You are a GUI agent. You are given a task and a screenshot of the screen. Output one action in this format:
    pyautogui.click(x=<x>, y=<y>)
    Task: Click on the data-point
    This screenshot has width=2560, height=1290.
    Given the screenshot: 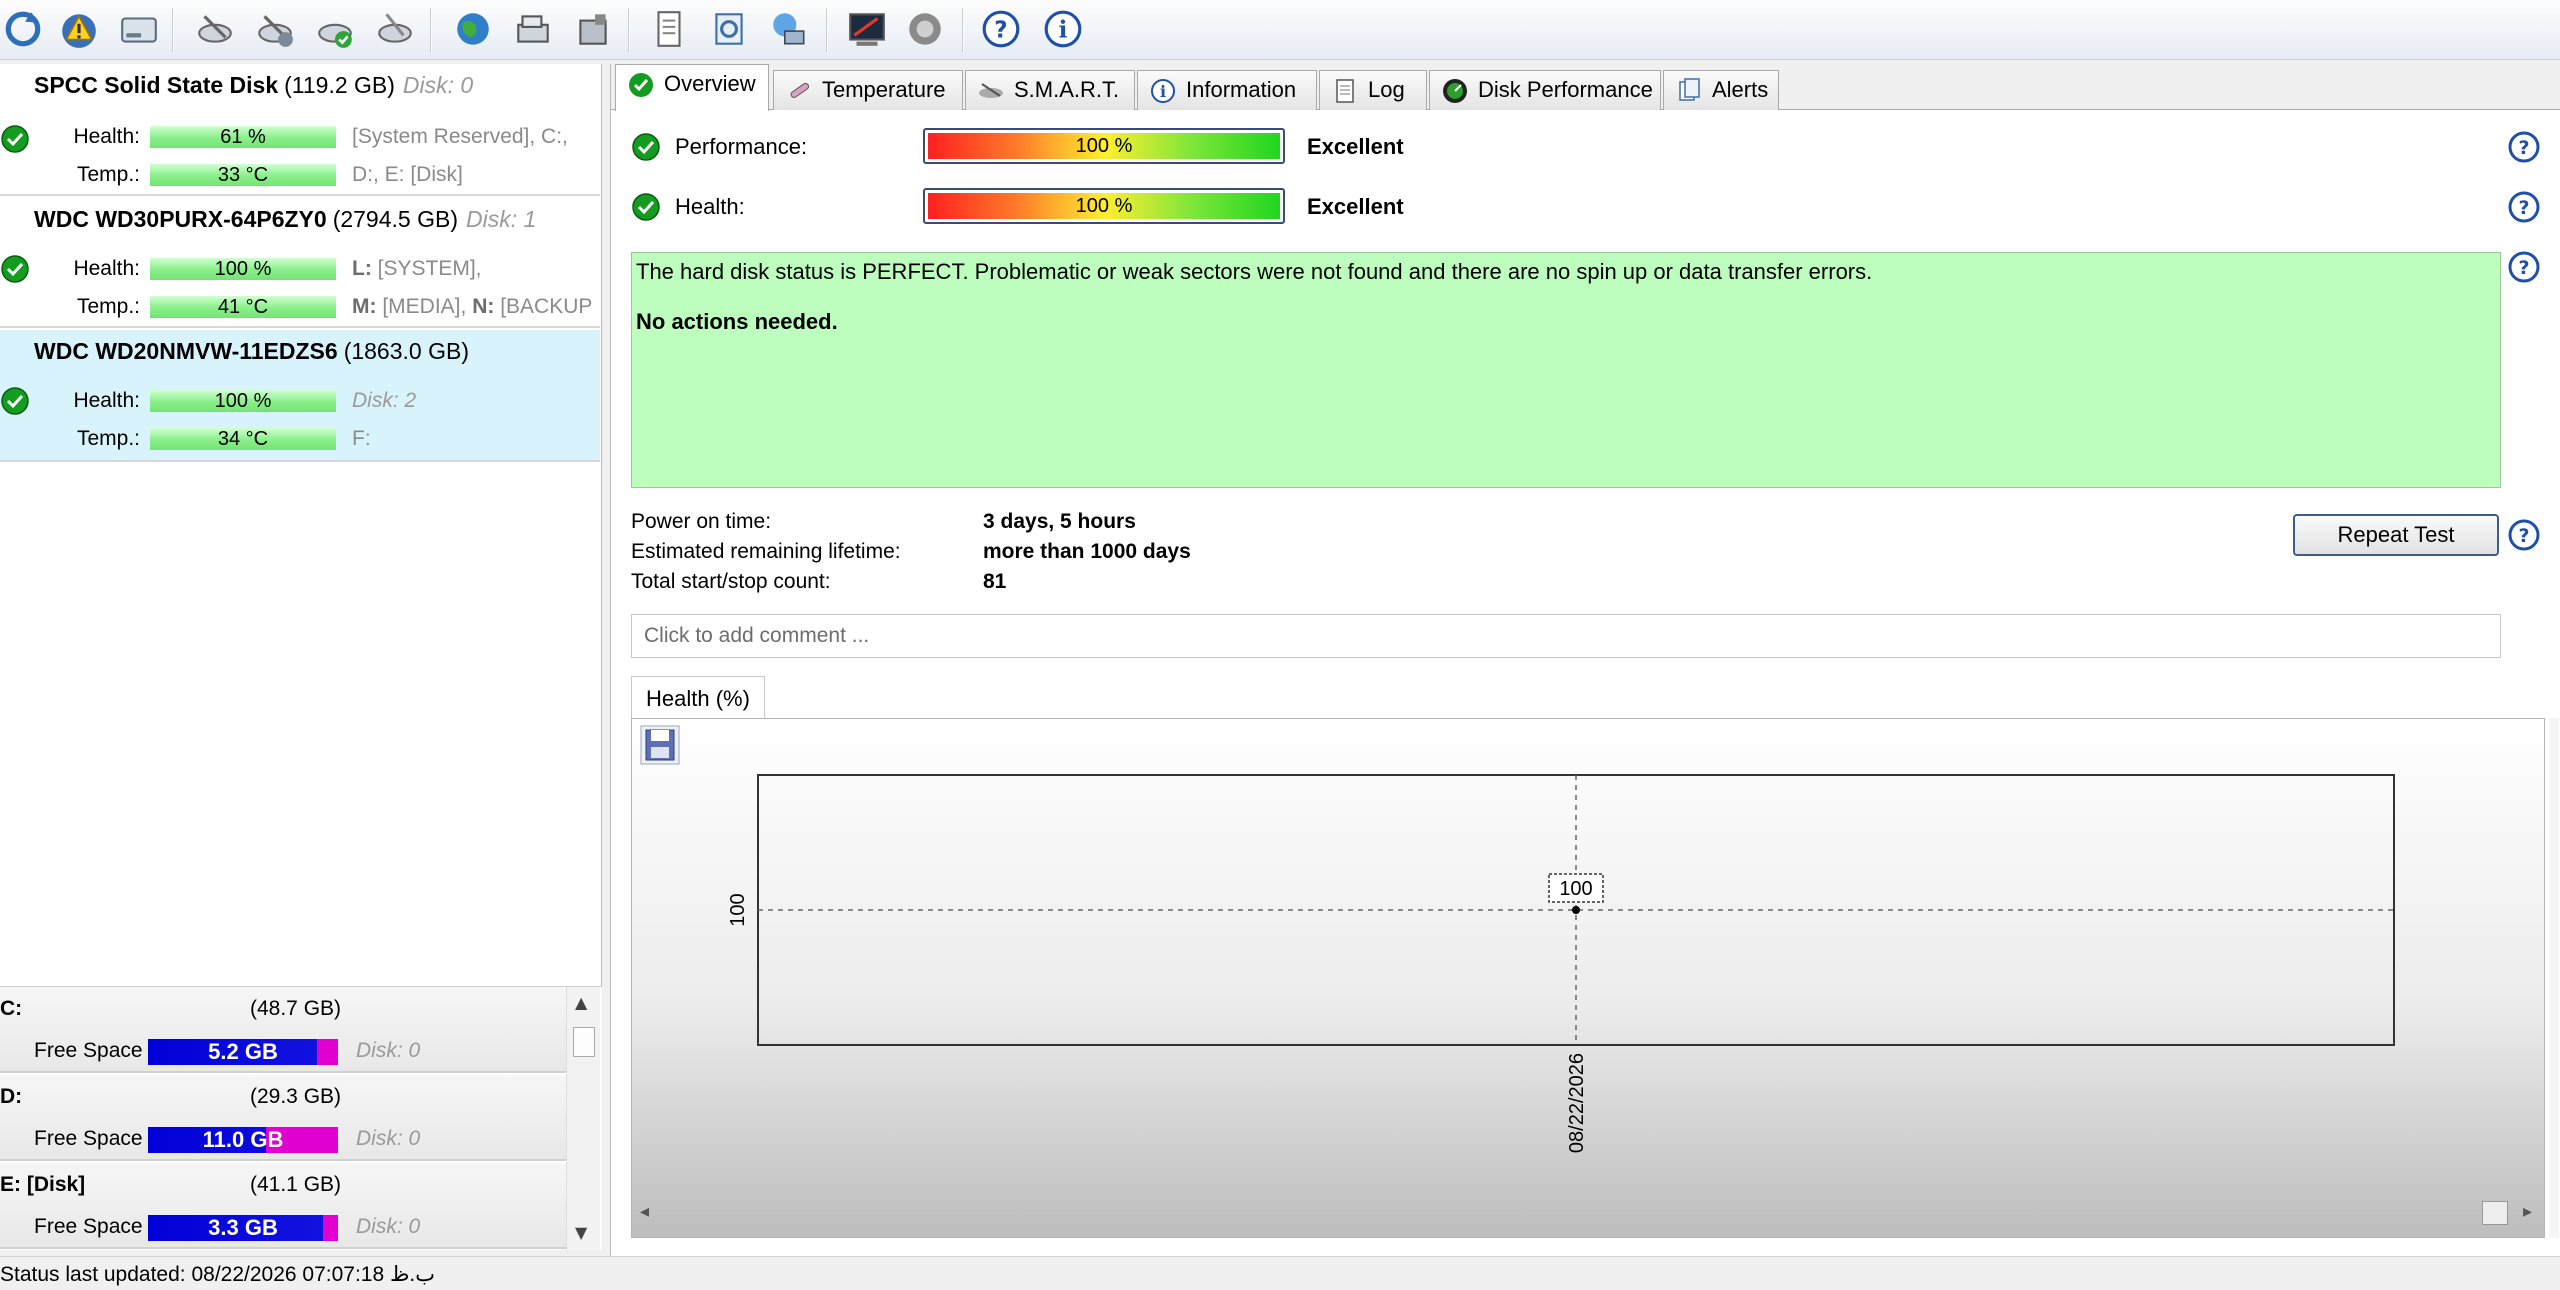 What is the action you would take?
    pyautogui.click(x=1576, y=910)
    